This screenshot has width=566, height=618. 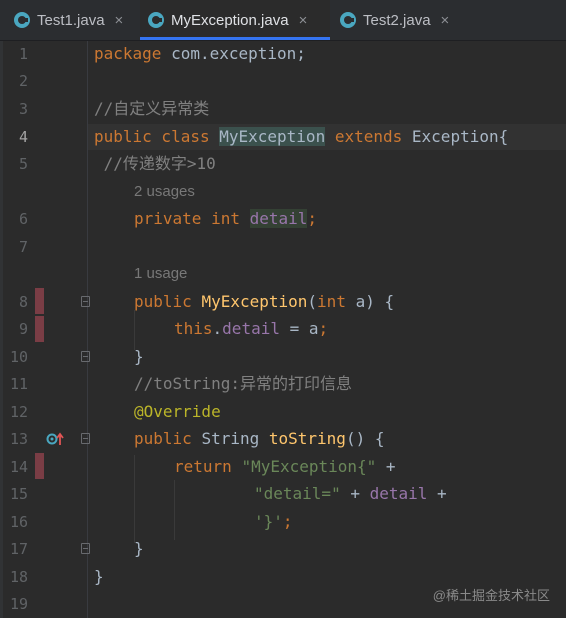 What do you see at coordinates (208, 466) in the screenshot?
I see `keyword: return` at bounding box center [208, 466].